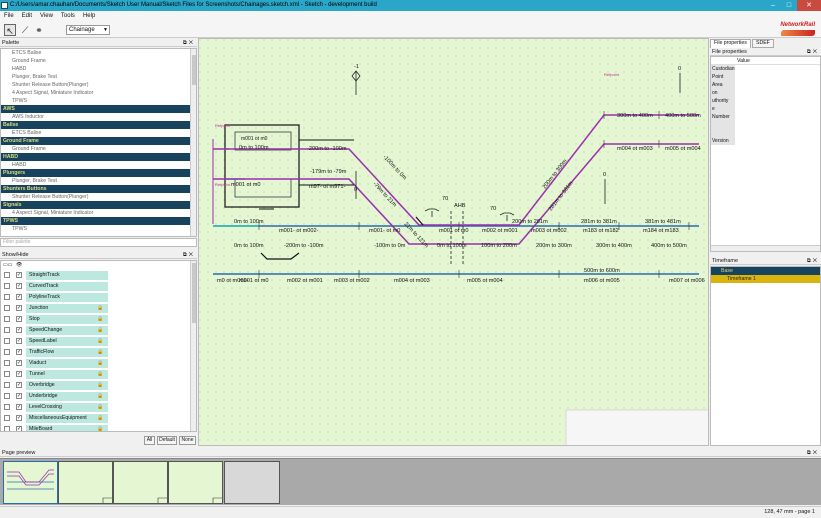 Image resolution: width=821 pixels, height=518 pixels. What do you see at coordinates (88, 30) in the screenshot?
I see `mode-select: Chainage ▼` at bounding box center [88, 30].